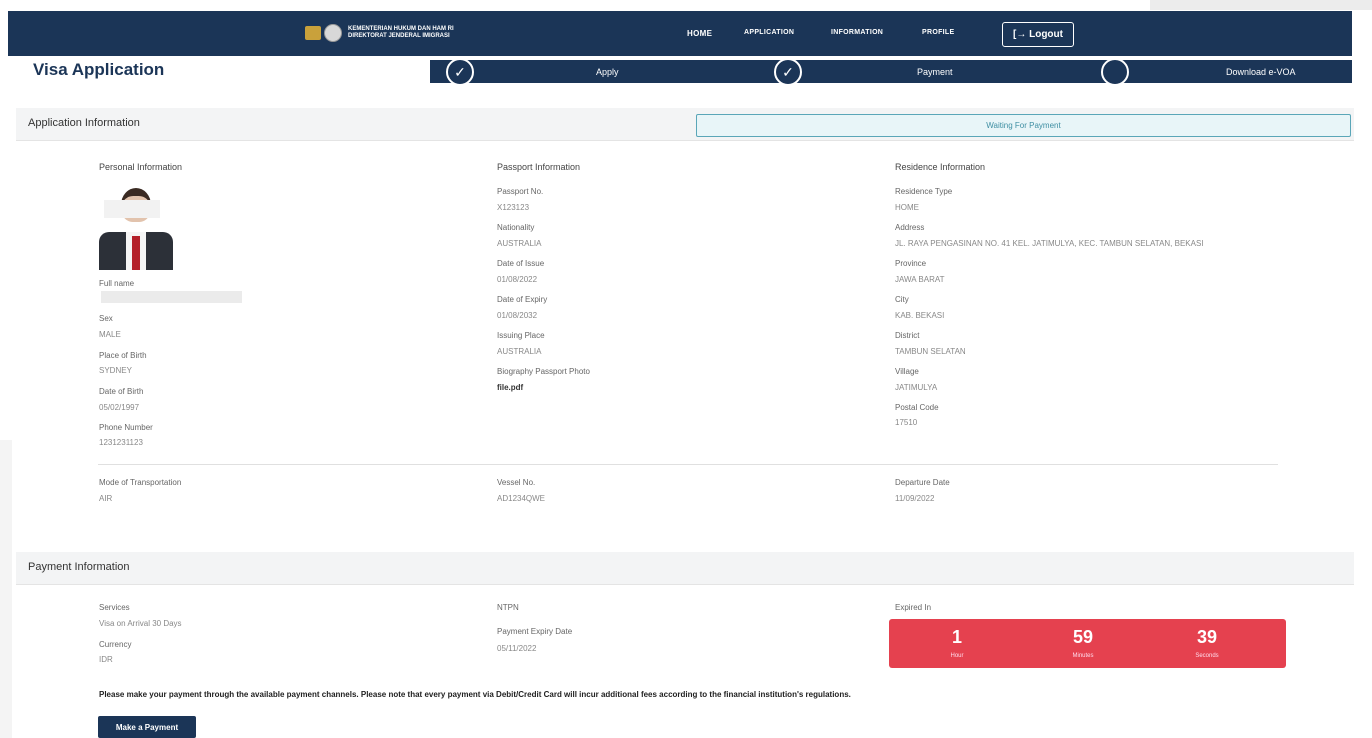  I want to click on province-label: Province, so click(911, 263).